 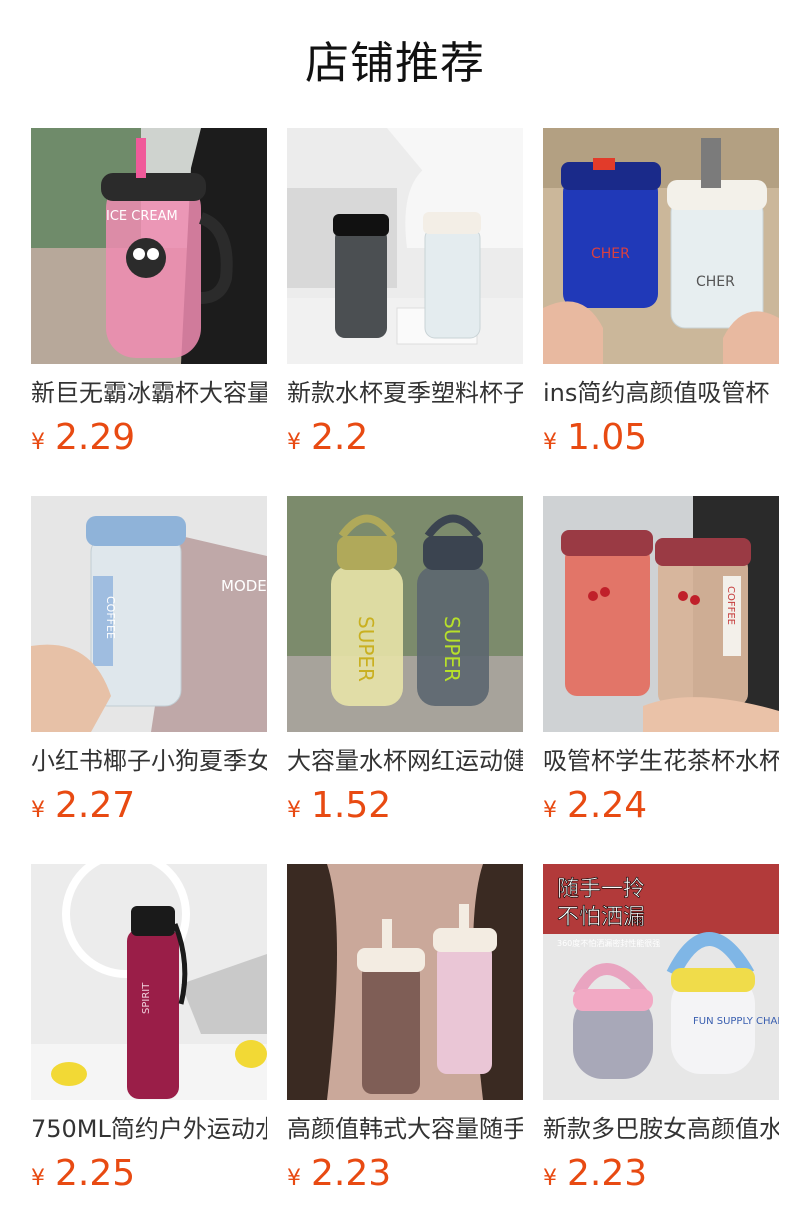 What do you see at coordinates (405, 1130) in the screenshot?
I see `product-name: 高颜值韩式大容量随手杯` at bounding box center [405, 1130].